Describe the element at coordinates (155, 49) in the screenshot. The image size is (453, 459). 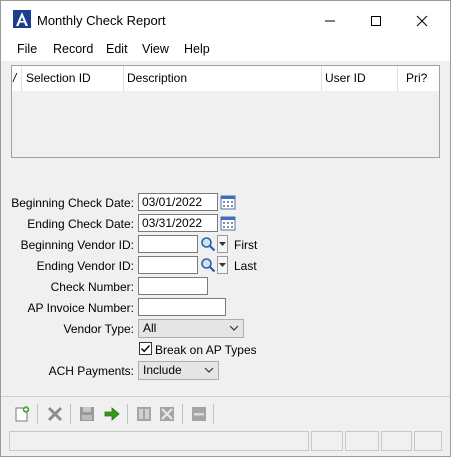
I see `menu-view: View` at that location.